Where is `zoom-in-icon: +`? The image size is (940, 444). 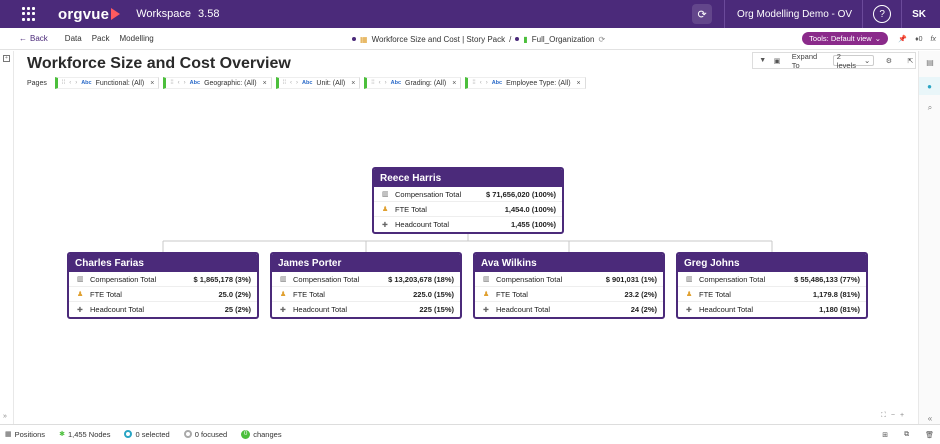 zoom-in-icon: + is located at coordinates (902, 416).